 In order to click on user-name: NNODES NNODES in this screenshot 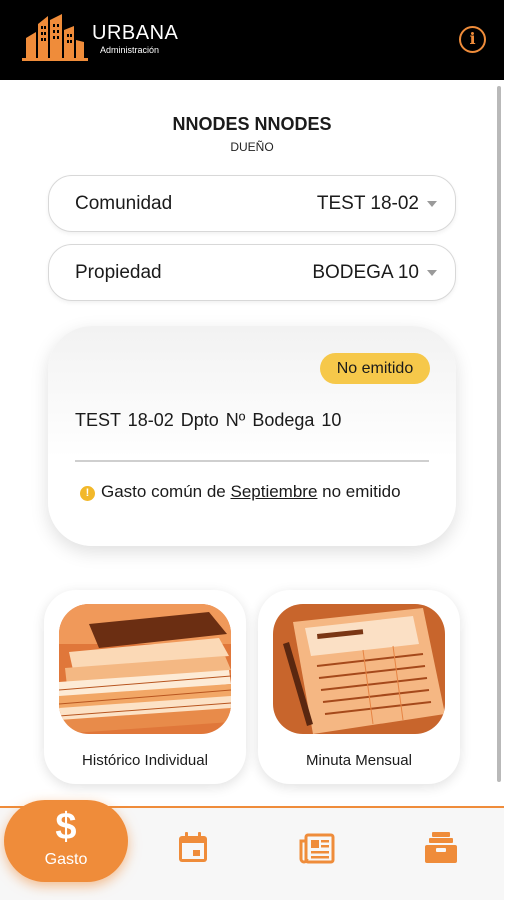, I will do `click(252, 124)`.